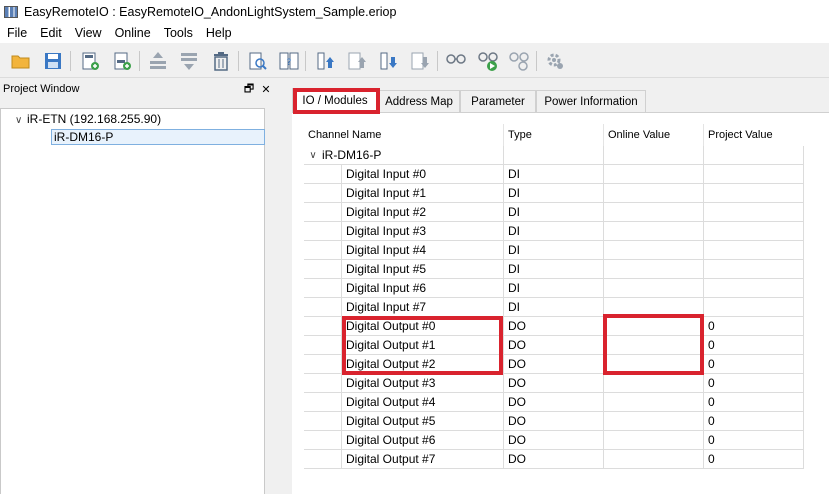  What do you see at coordinates (357, 61) in the screenshot?
I see `upload-all-button` at bounding box center [357, 61].